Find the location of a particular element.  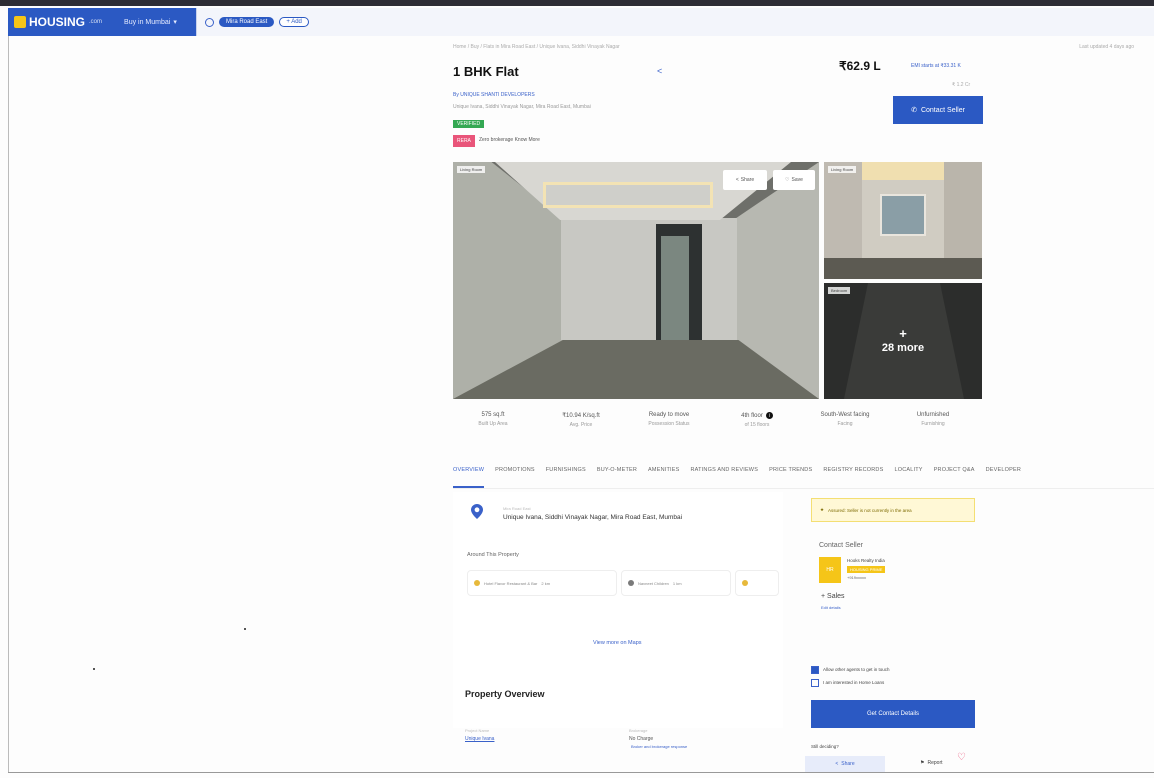

tab-developer: DEVELOPER is located at coordinates (1003, 475).